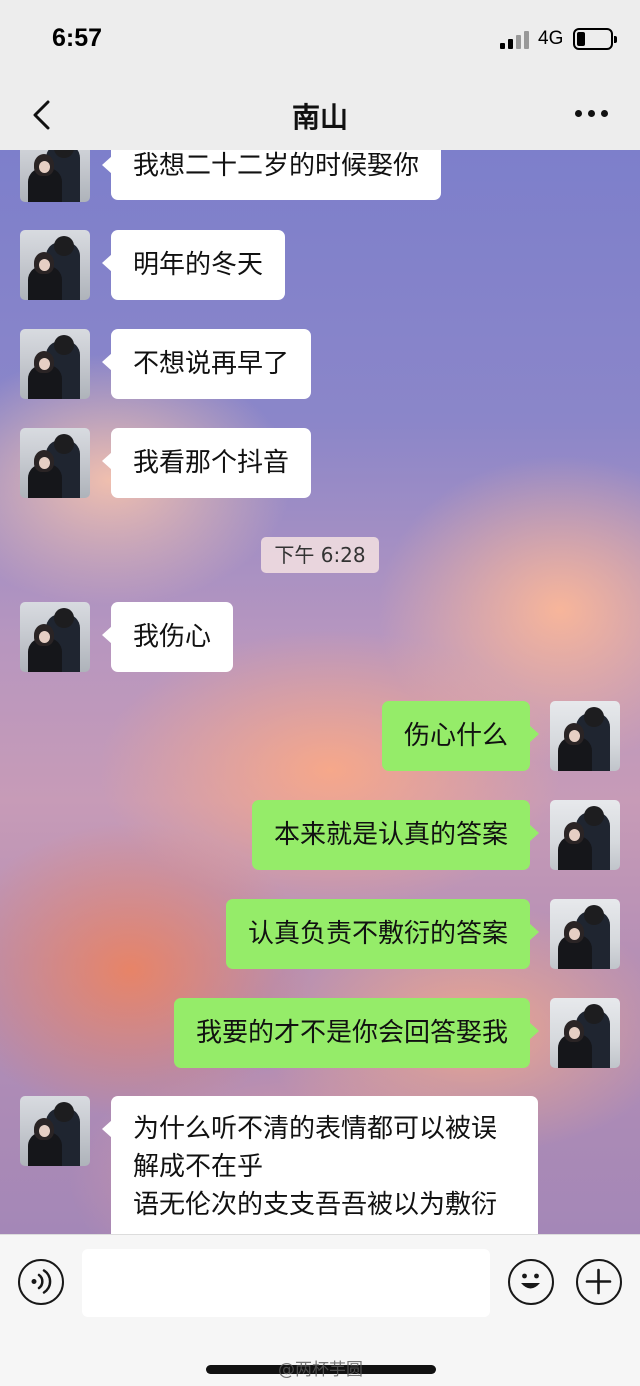 This screenshot has height=1386, width=640. I want to click on message-bubble-received: 明年的冬天, so click(193, 265).